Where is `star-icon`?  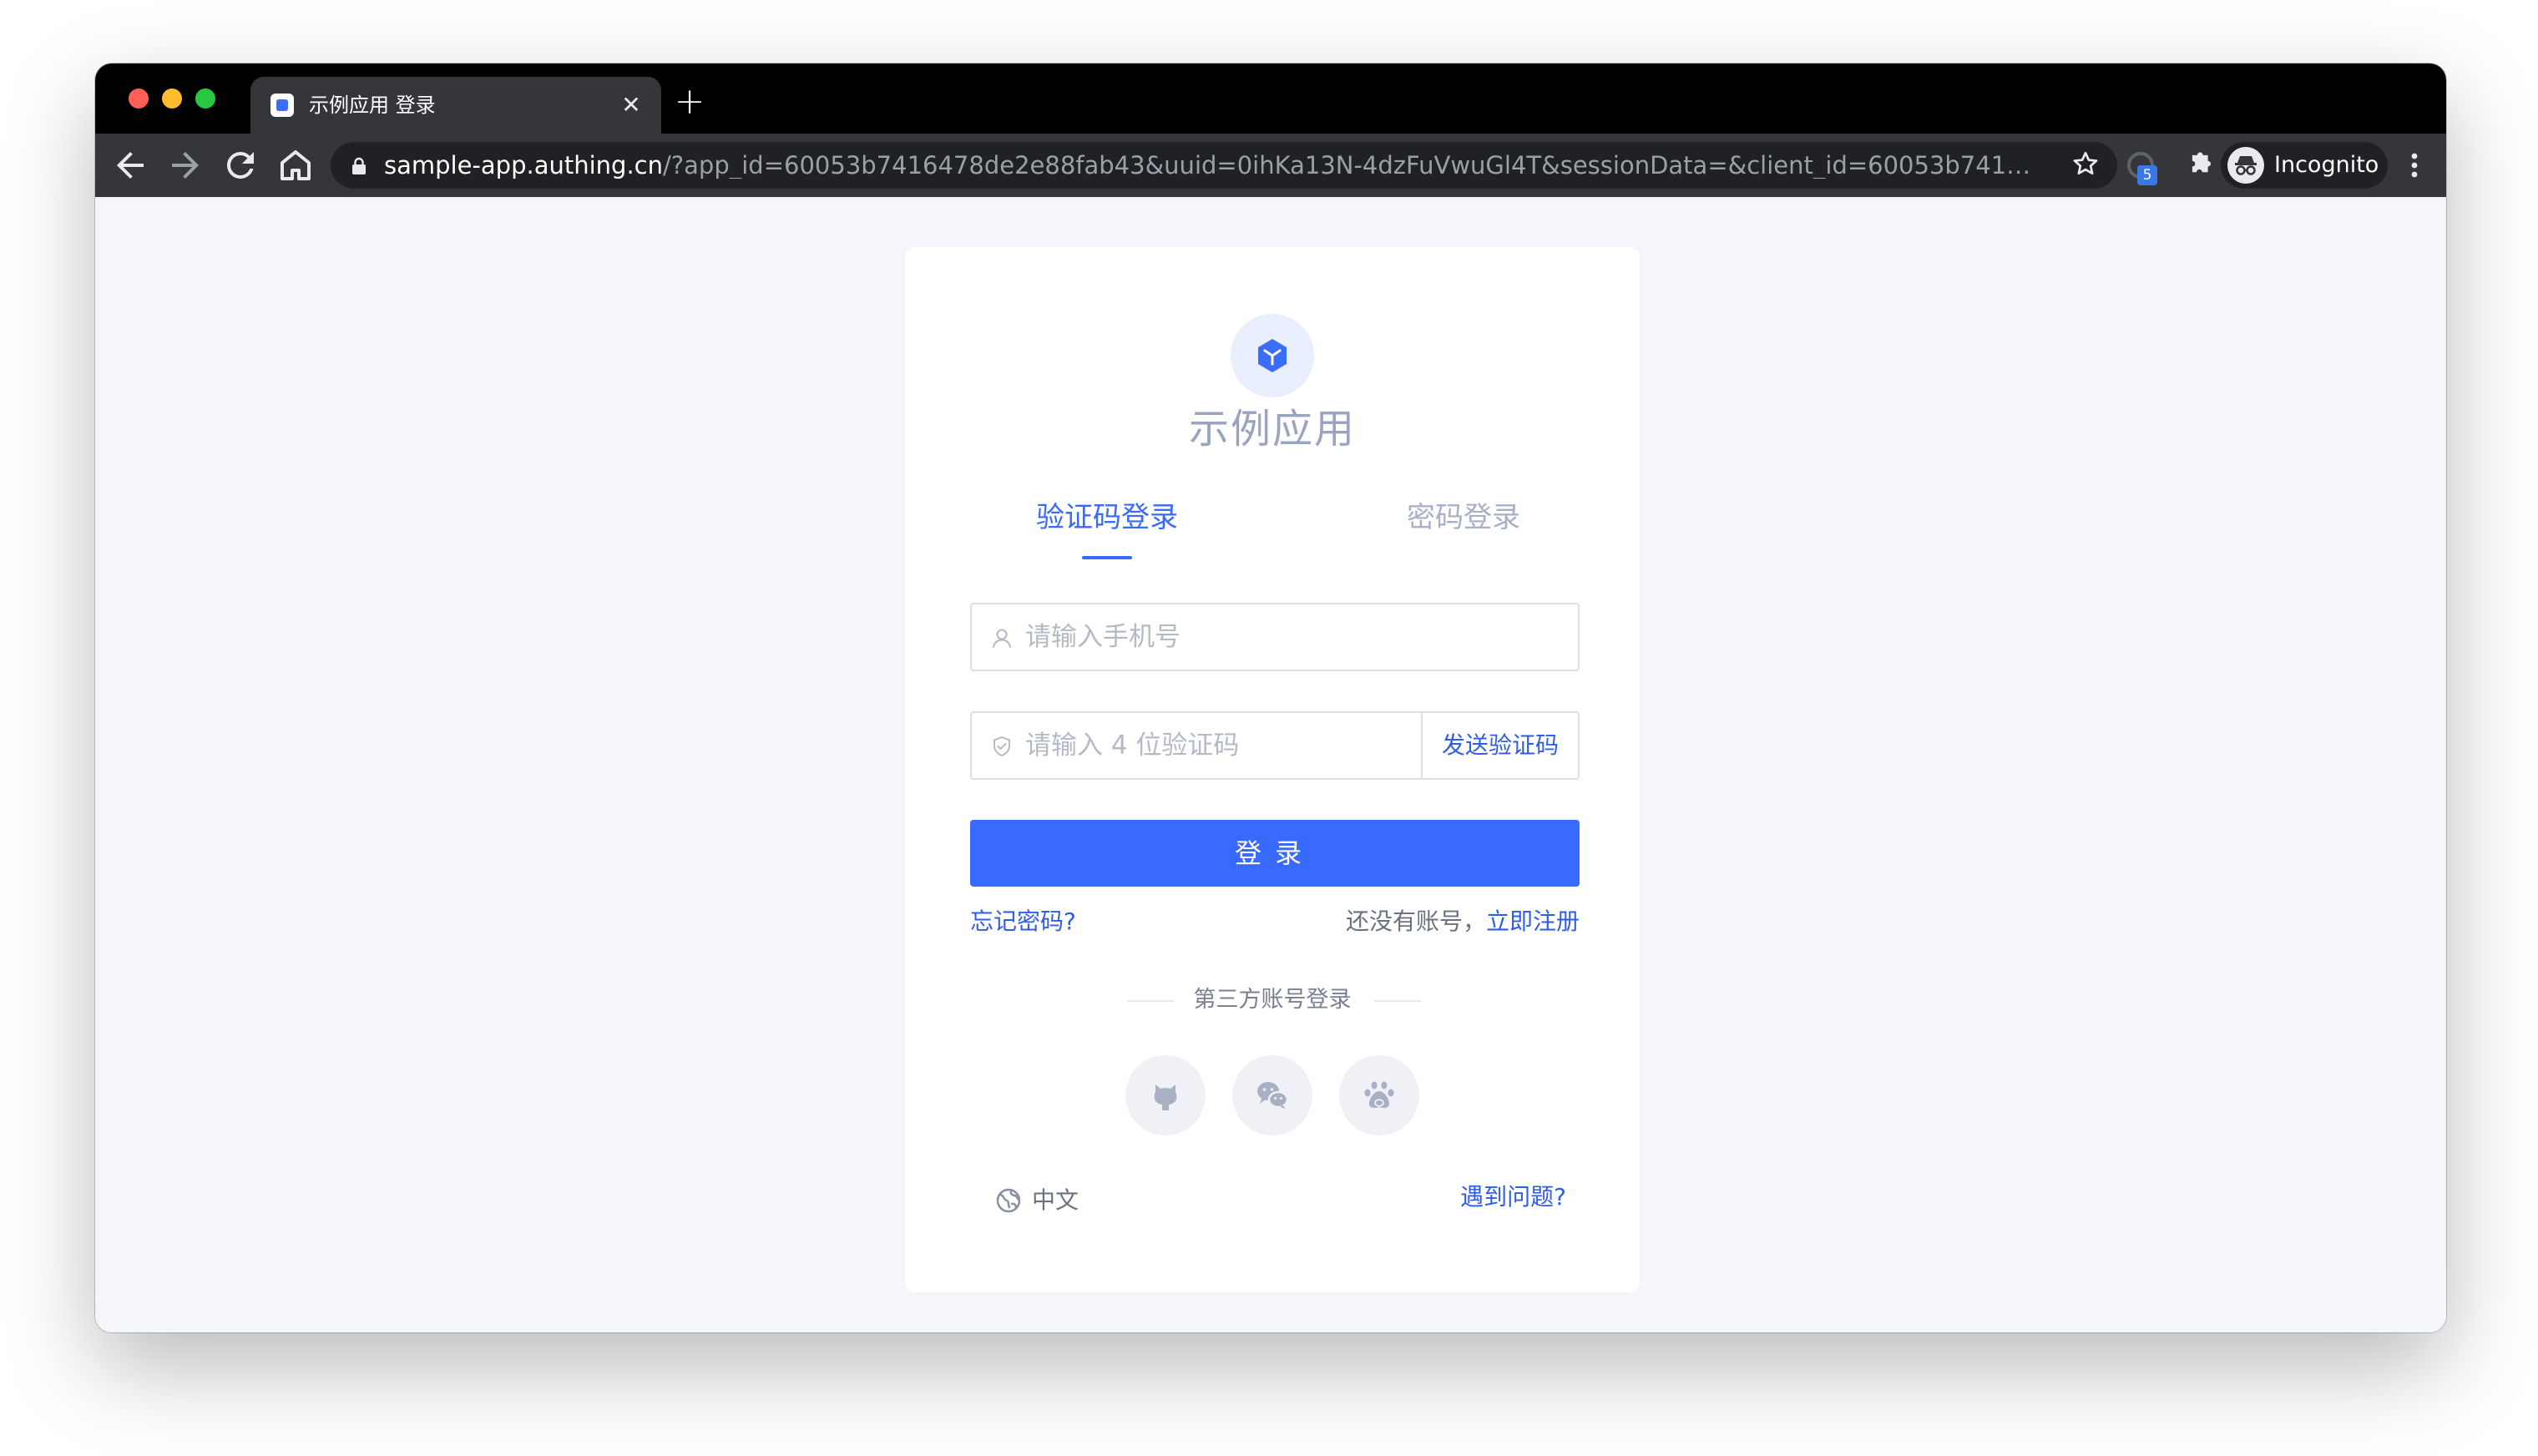
star-icon is located at coordinates (2085, 165).